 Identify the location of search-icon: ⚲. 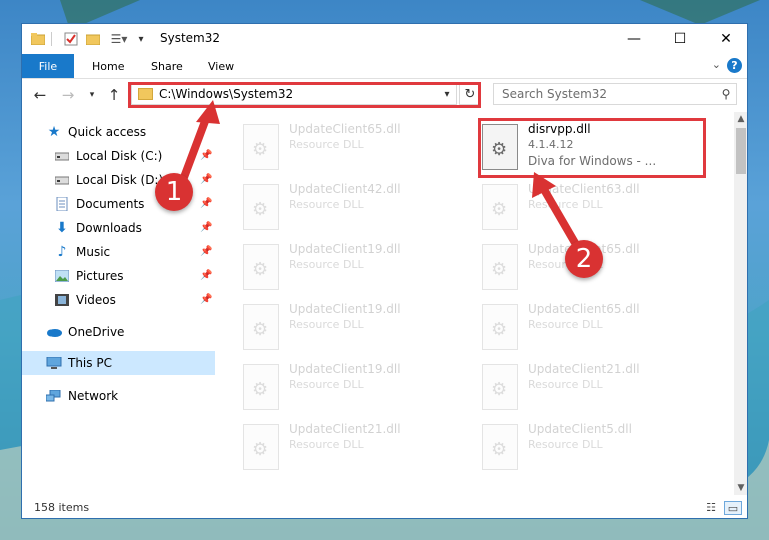
(726, 94).